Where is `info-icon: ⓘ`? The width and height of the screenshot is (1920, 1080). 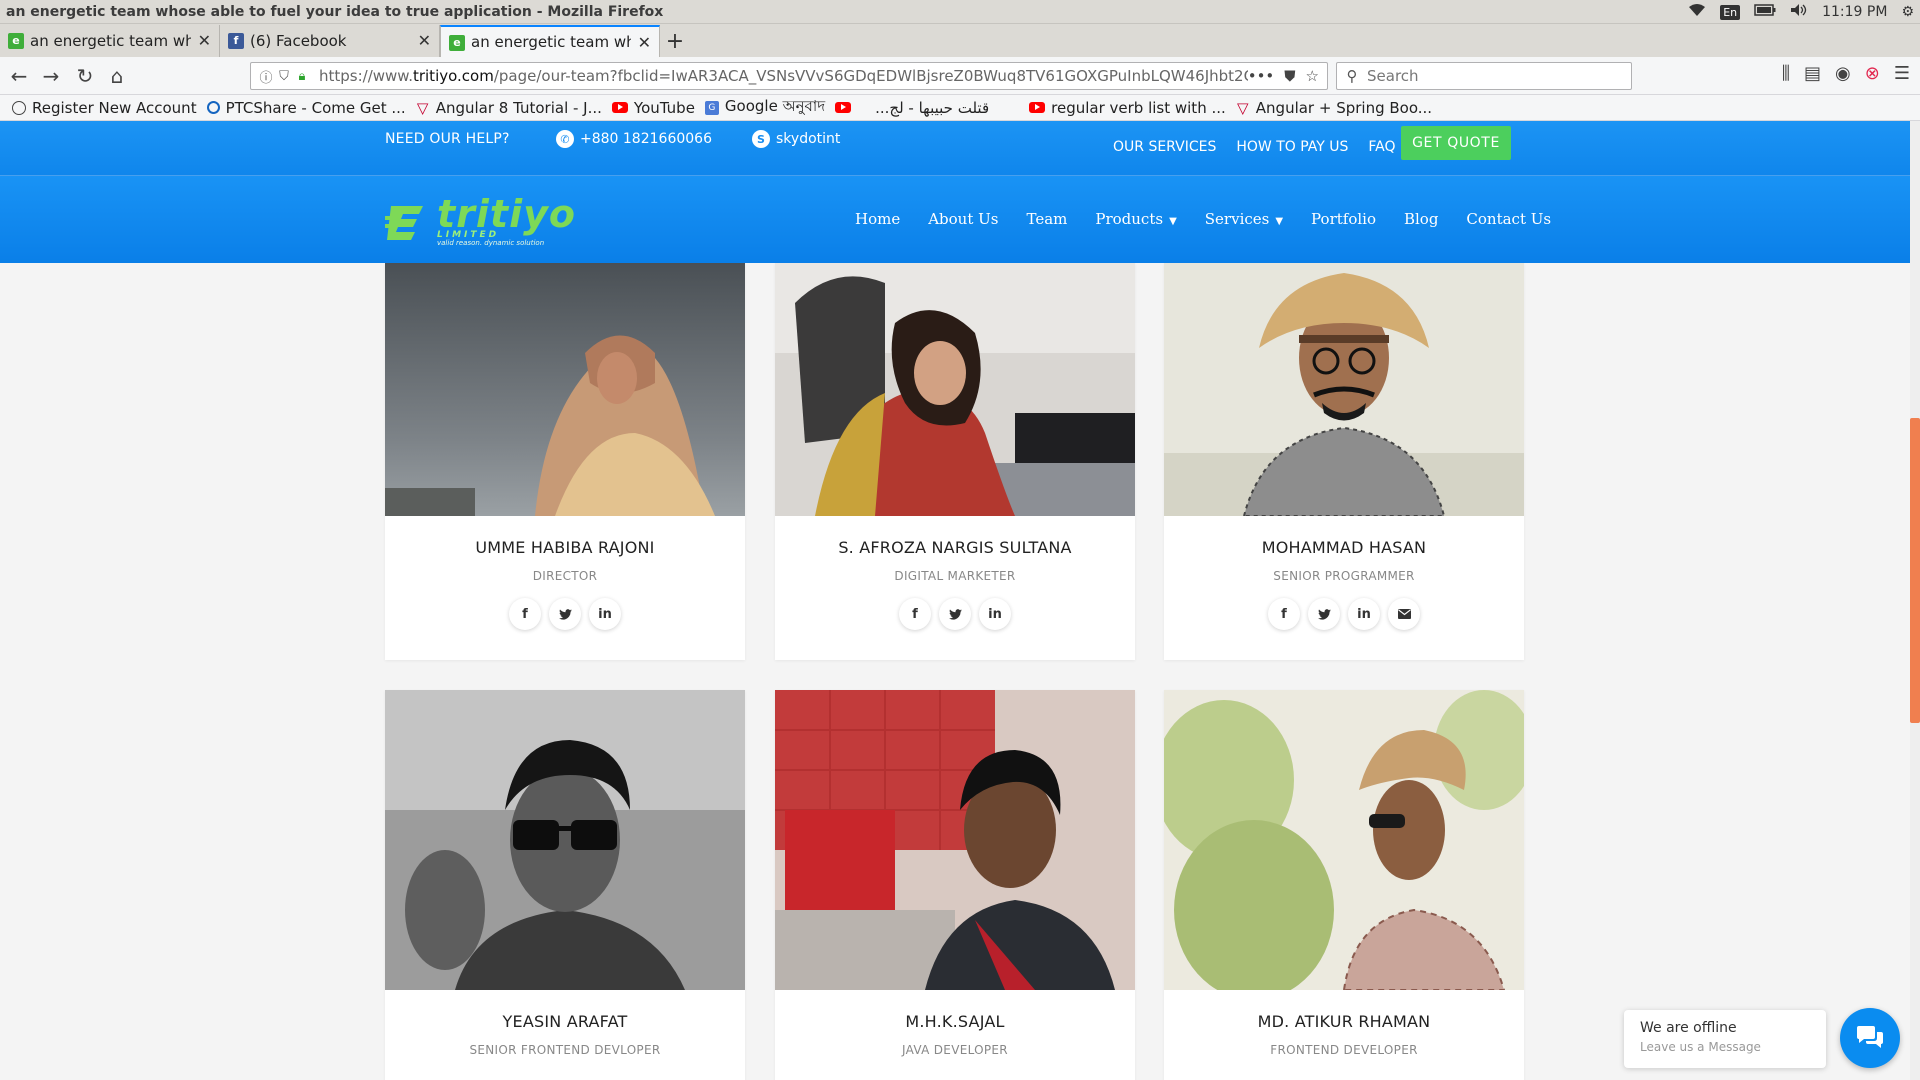 info-icon: ⓘ is located at coordinates (266, 76).